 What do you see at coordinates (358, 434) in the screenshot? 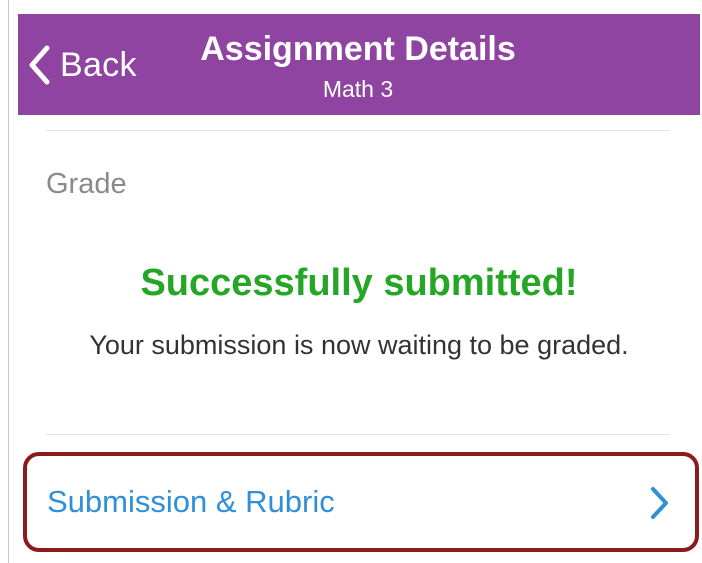
I see `section-divider-bottom` at bounding box center [358, 434].